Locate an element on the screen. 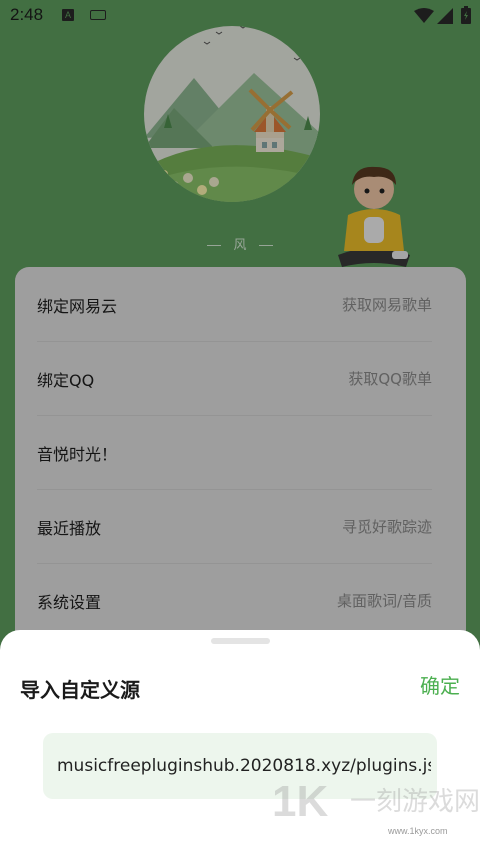 This screenshot has width=480, height=853. confirm-button: 确定 is located at coordinates (440, 684).